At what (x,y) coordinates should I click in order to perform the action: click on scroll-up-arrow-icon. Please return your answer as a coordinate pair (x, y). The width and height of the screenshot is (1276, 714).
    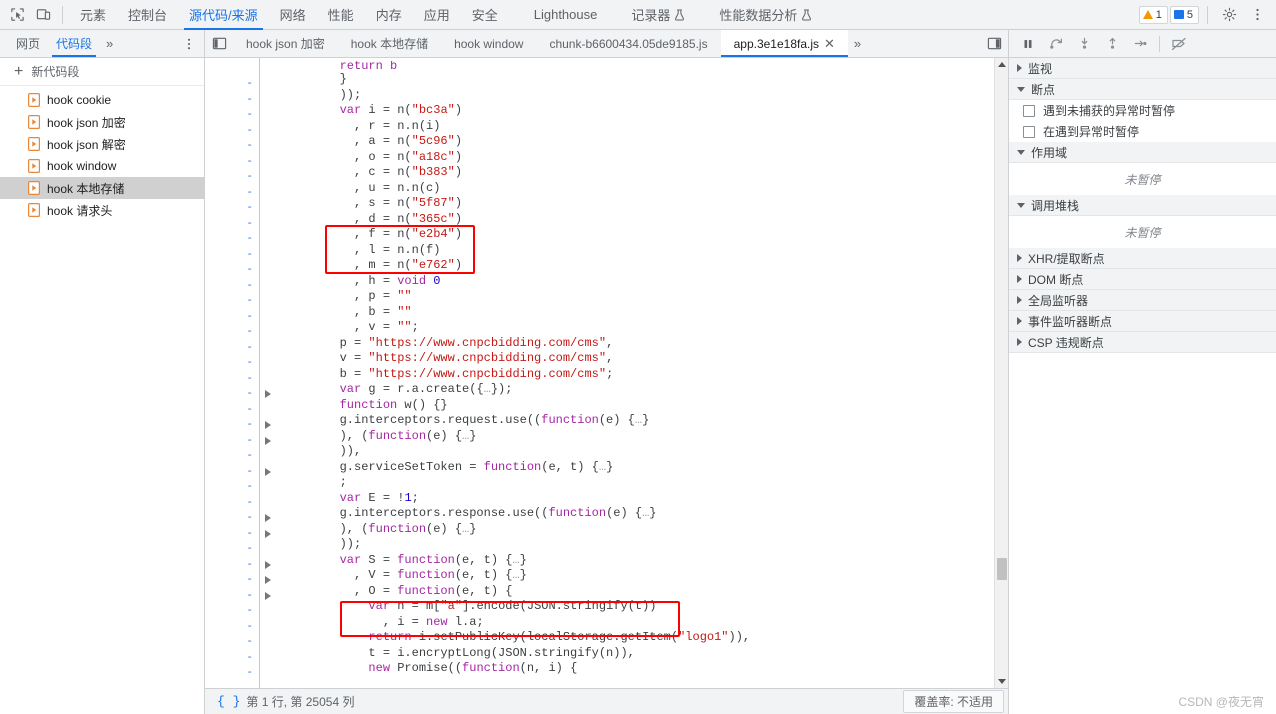
    Looking at the image, I should click on (1001, 64).